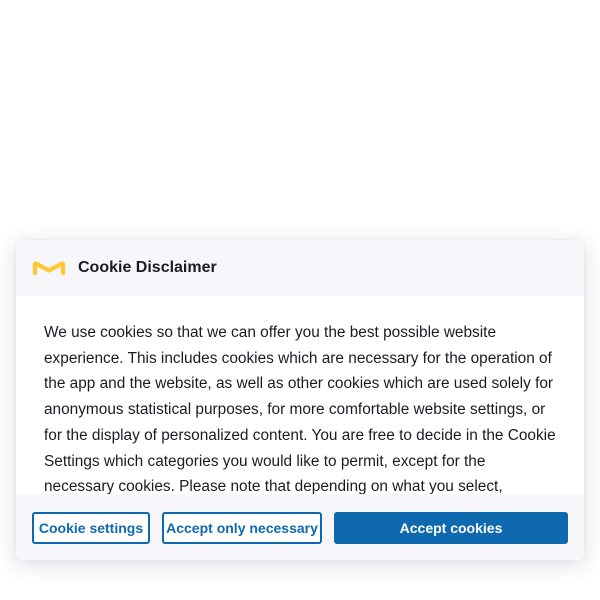 This screenshot has height=600, width=600. I want to click on cookie-settings-button: Cookie settings, so click(91, 528).